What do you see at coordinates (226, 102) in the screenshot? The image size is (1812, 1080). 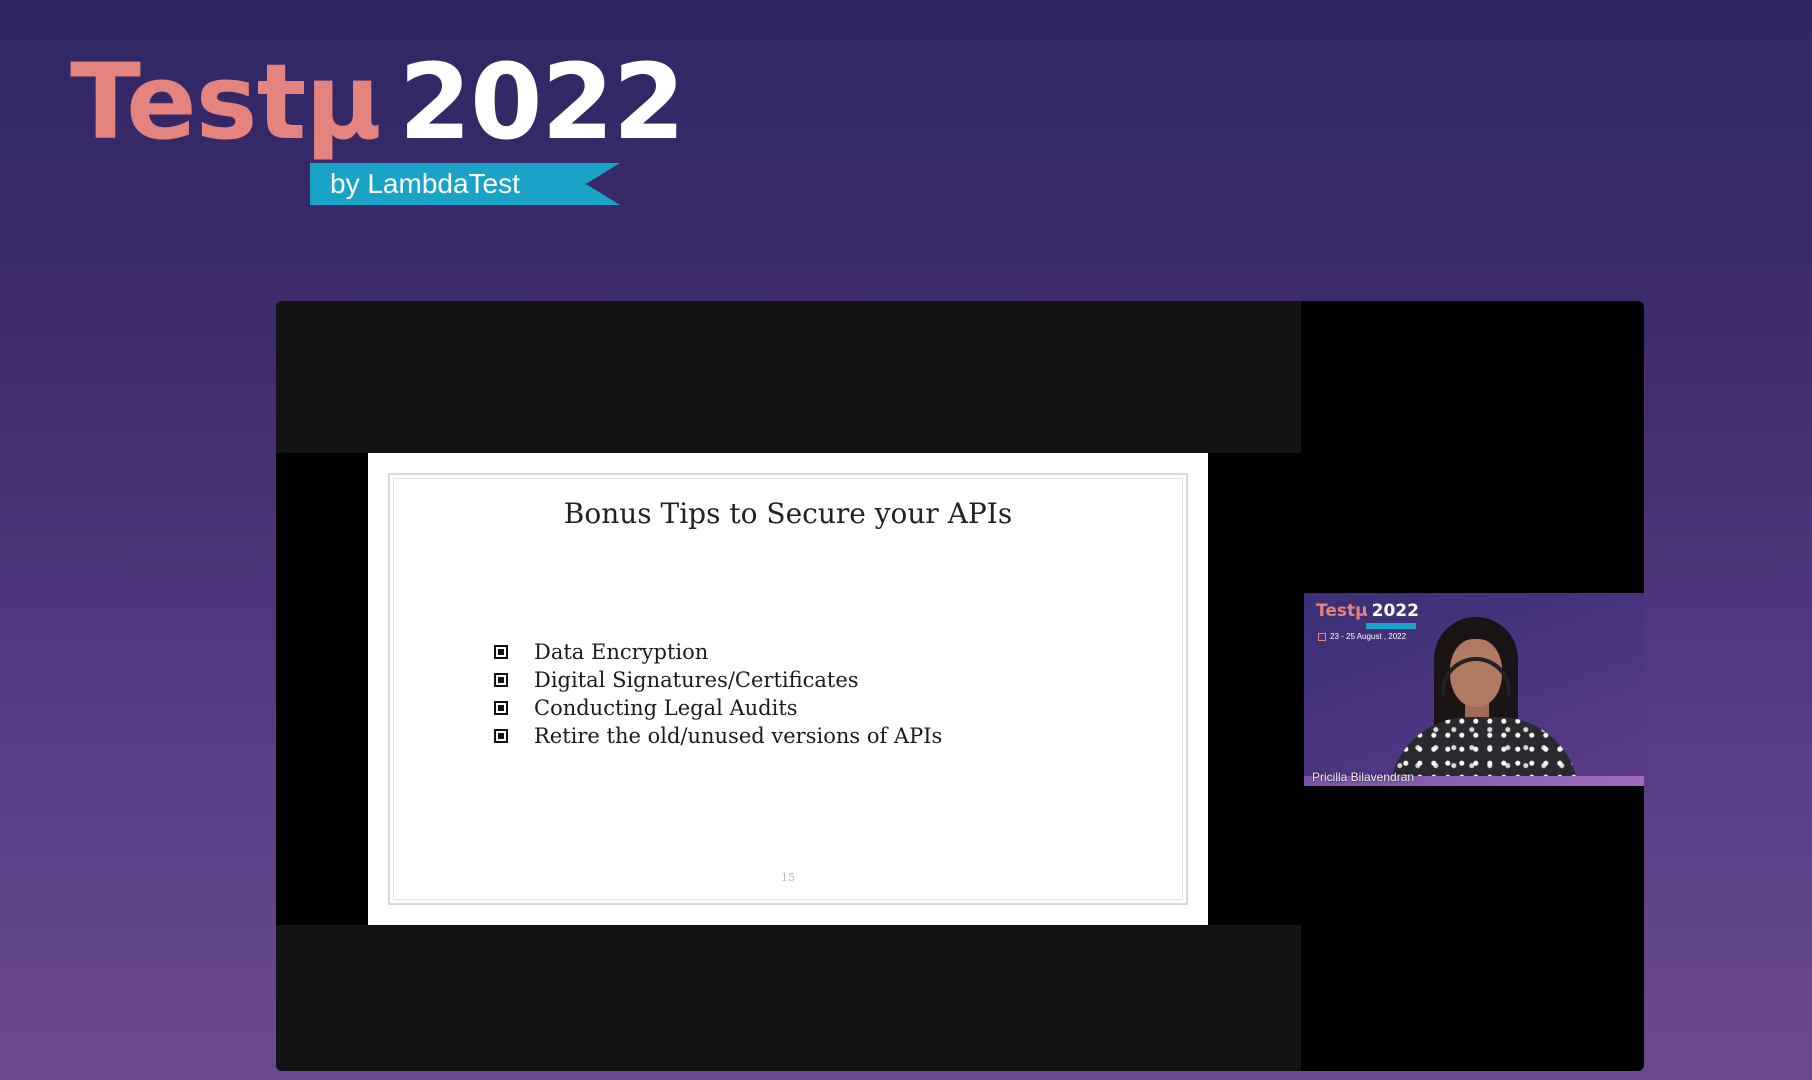 I see `event-brand-word: Testμ` at bounding box center [226, 102].